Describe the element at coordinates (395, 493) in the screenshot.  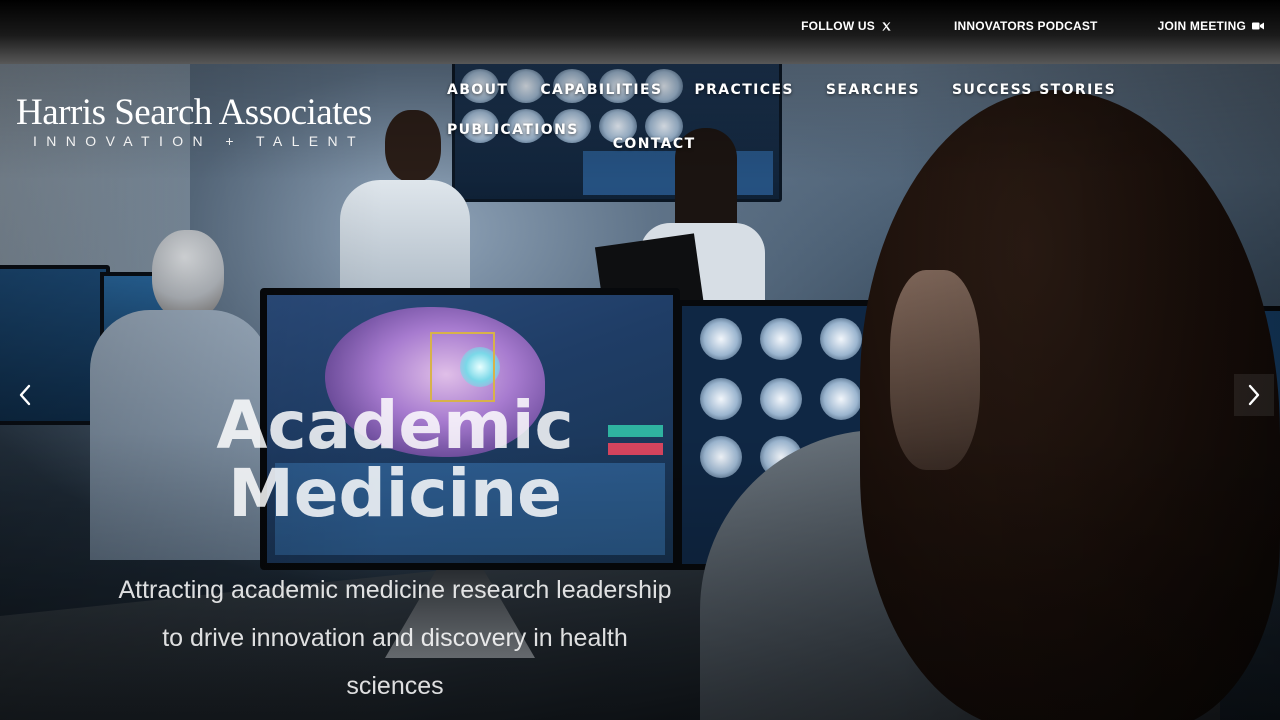
I see `hero-title-line2: Medicine` at that location.